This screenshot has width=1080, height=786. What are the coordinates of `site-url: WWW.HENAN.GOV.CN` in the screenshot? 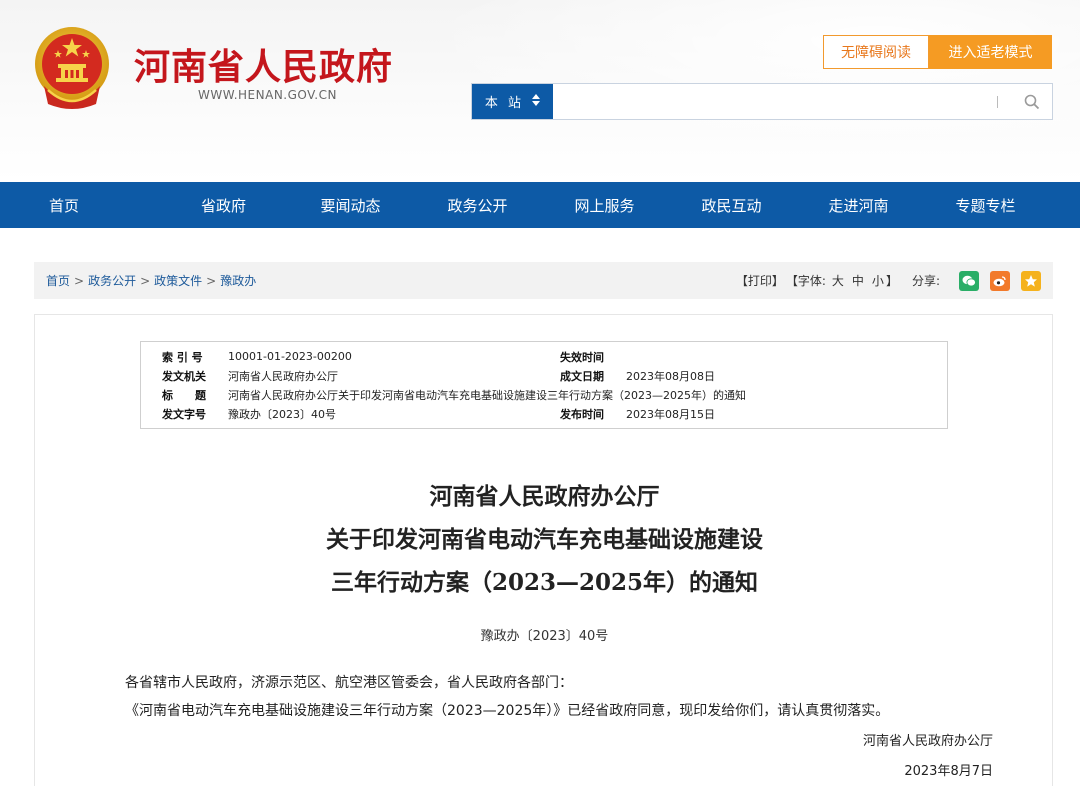 It's located at (267, 95).